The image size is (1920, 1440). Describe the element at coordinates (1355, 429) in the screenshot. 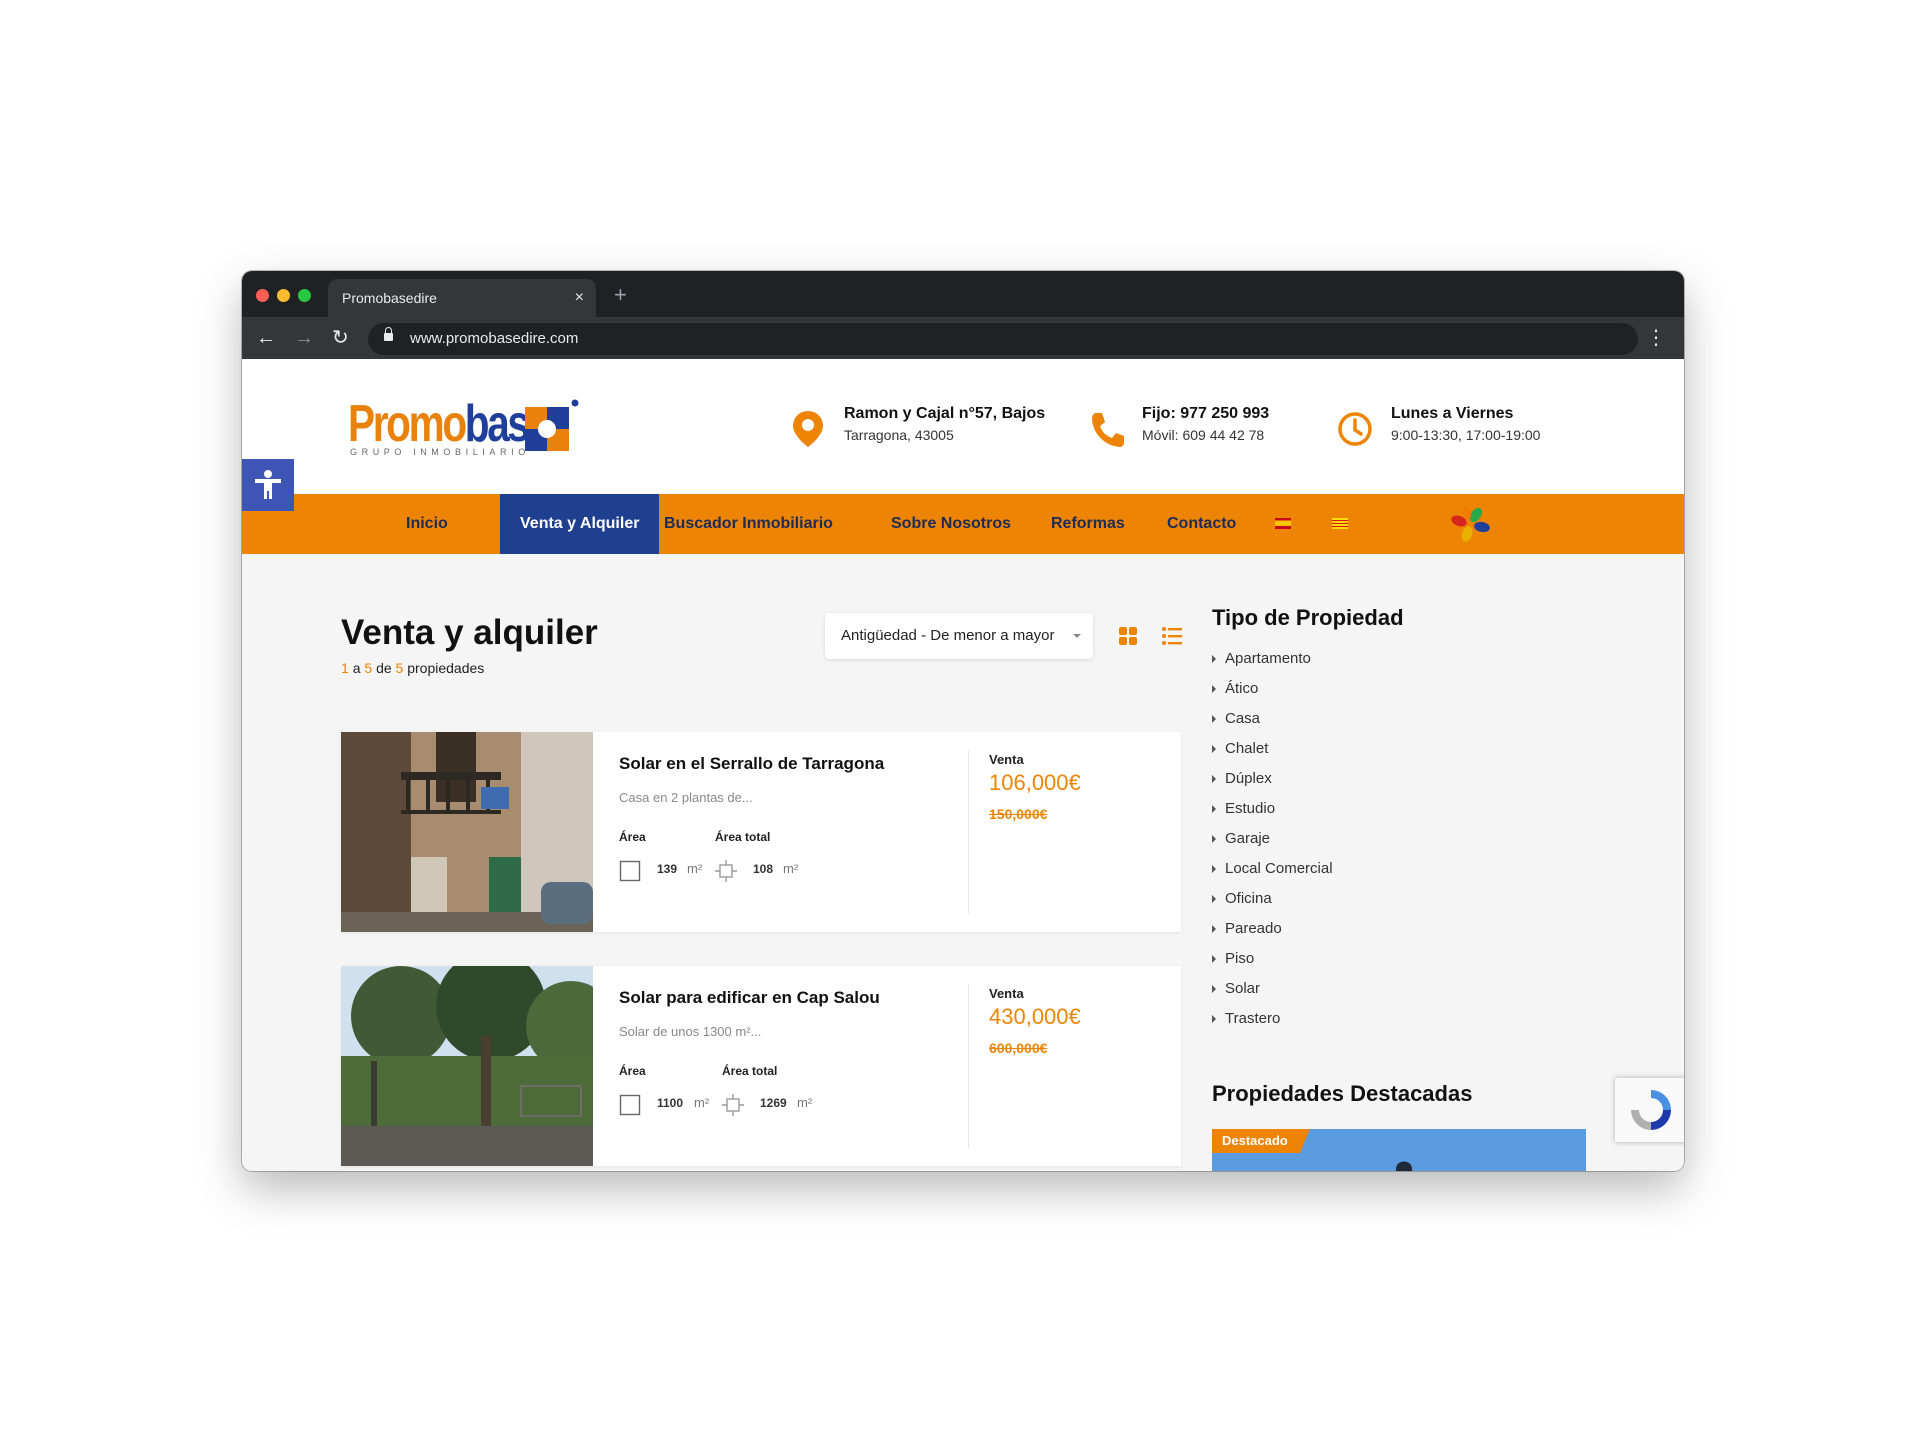

I see `clock-icon` at that location.